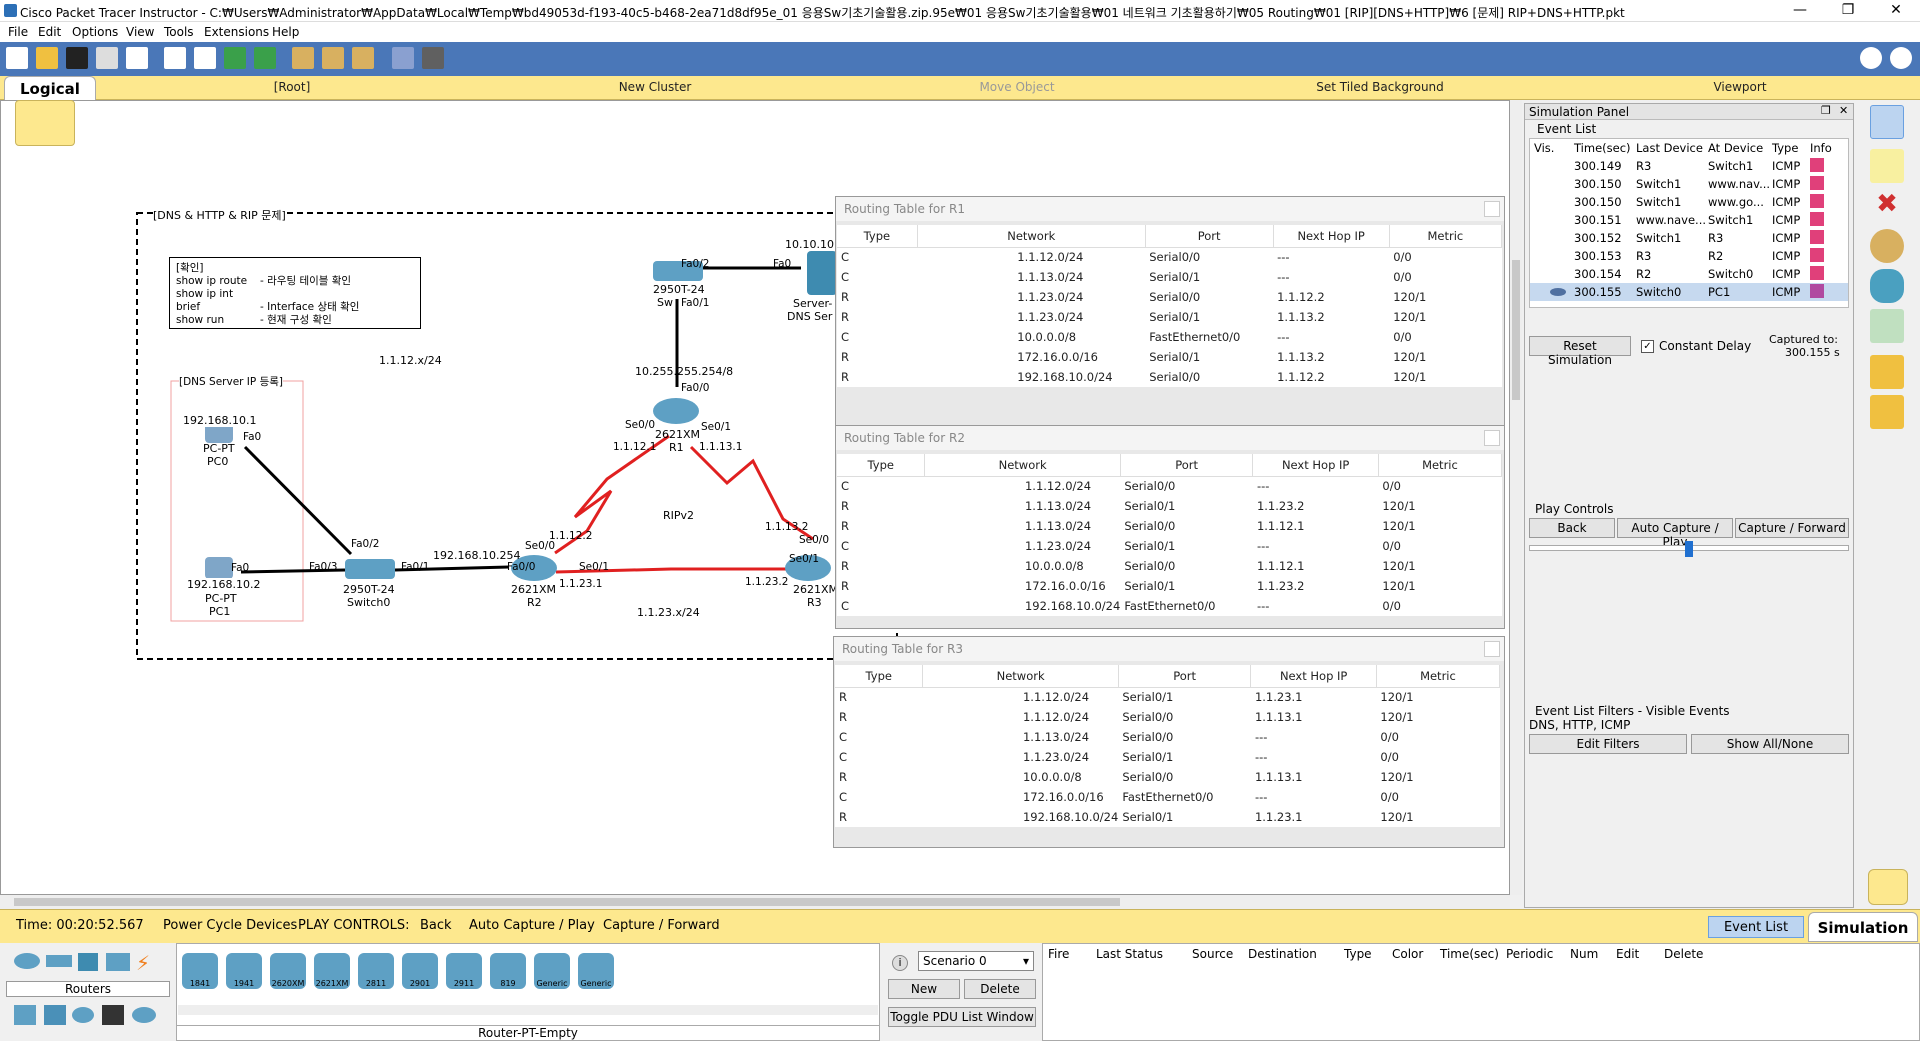 This screenshot has width=1920, height=1041. I want to click on event-row: 300.150 Switch1 www.nav... ICMP, so click(1689, 184).